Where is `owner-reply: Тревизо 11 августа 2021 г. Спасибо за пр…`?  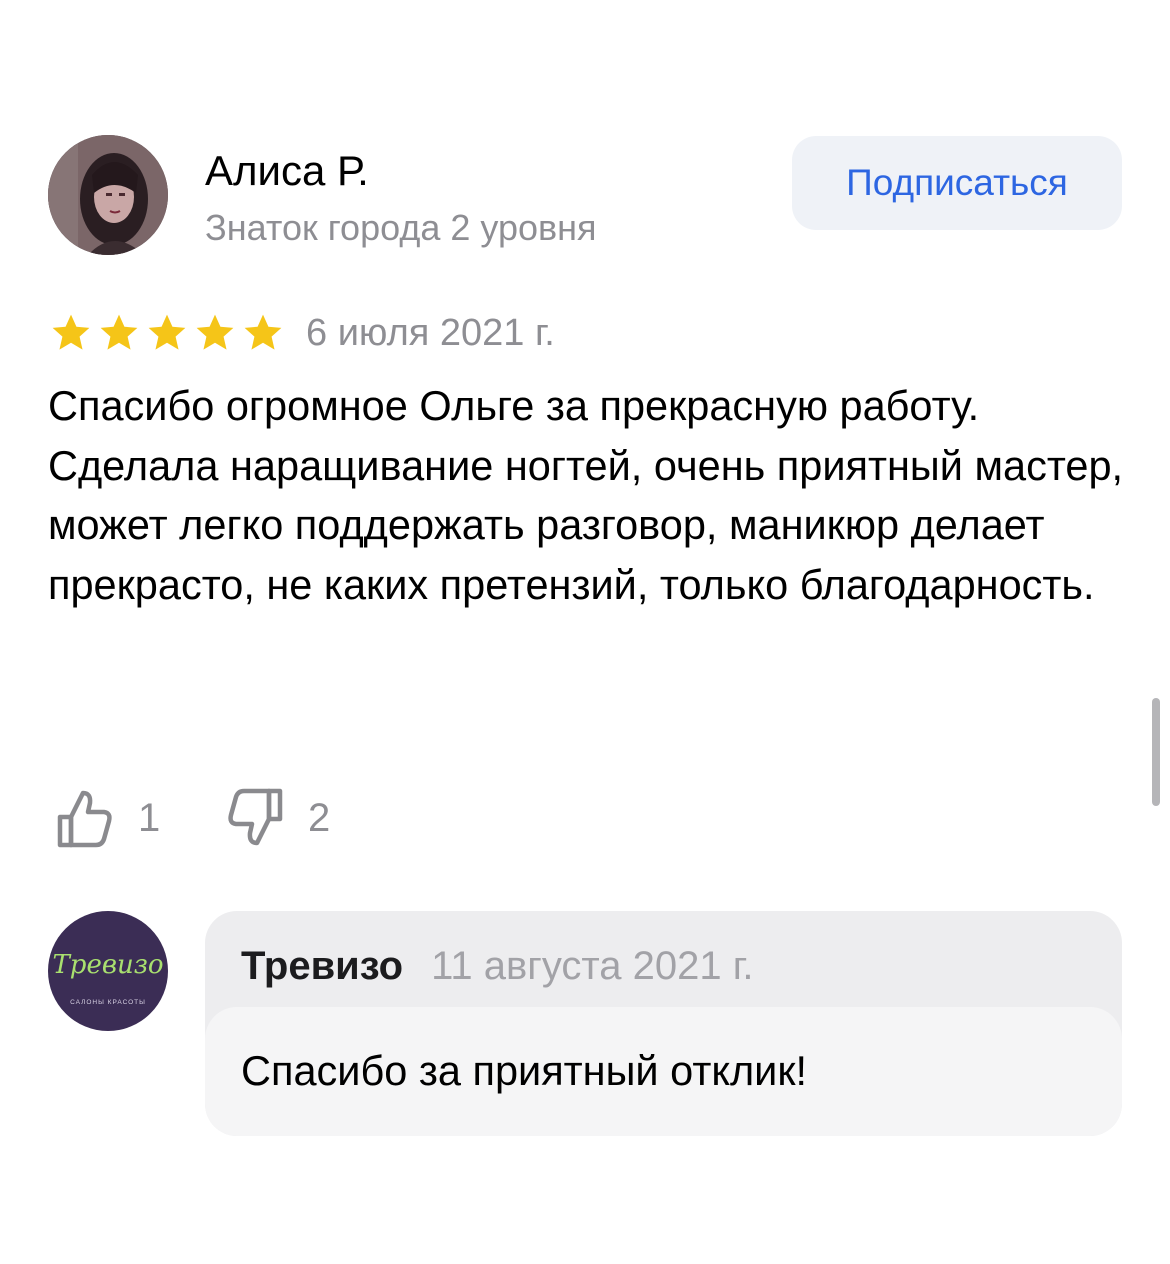 owner-reply: Тревизо 11 августа 2021 г. Спасибо за пр… is located at coordinates (663, 1023).